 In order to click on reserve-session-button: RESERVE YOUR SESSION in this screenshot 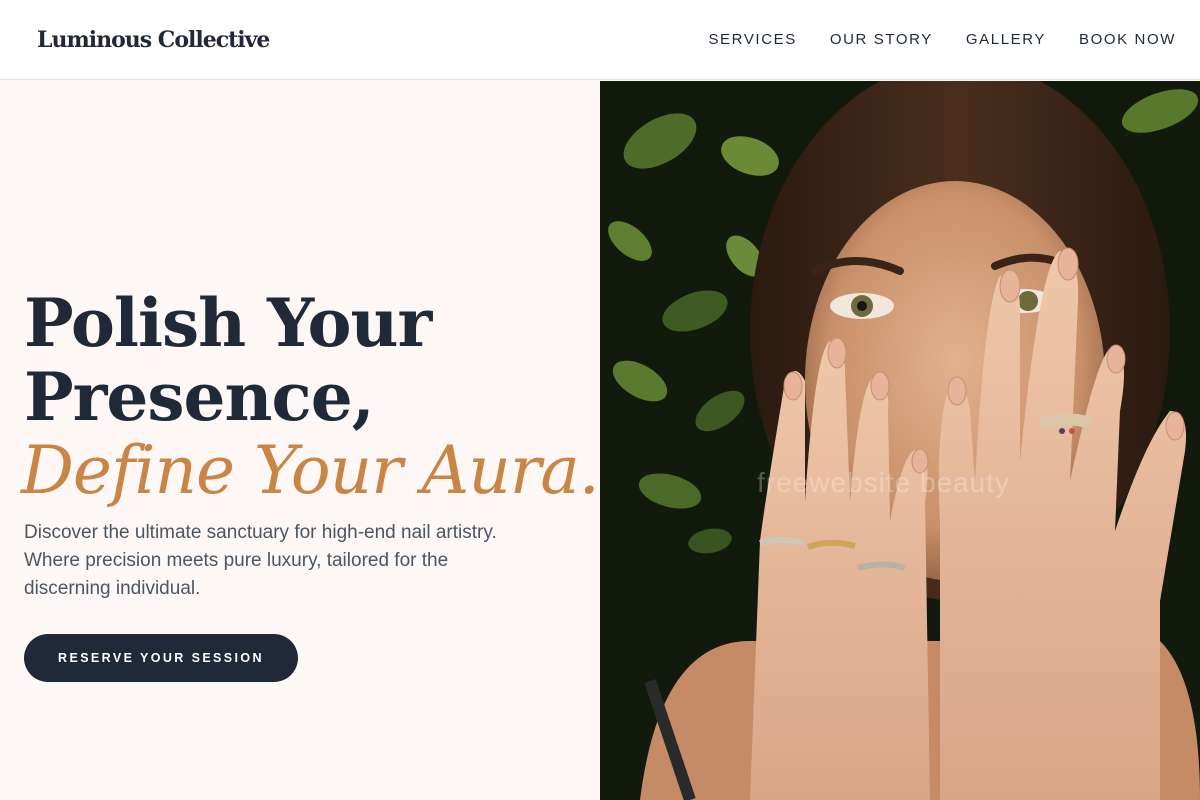, I will do `click(161, 658)`.